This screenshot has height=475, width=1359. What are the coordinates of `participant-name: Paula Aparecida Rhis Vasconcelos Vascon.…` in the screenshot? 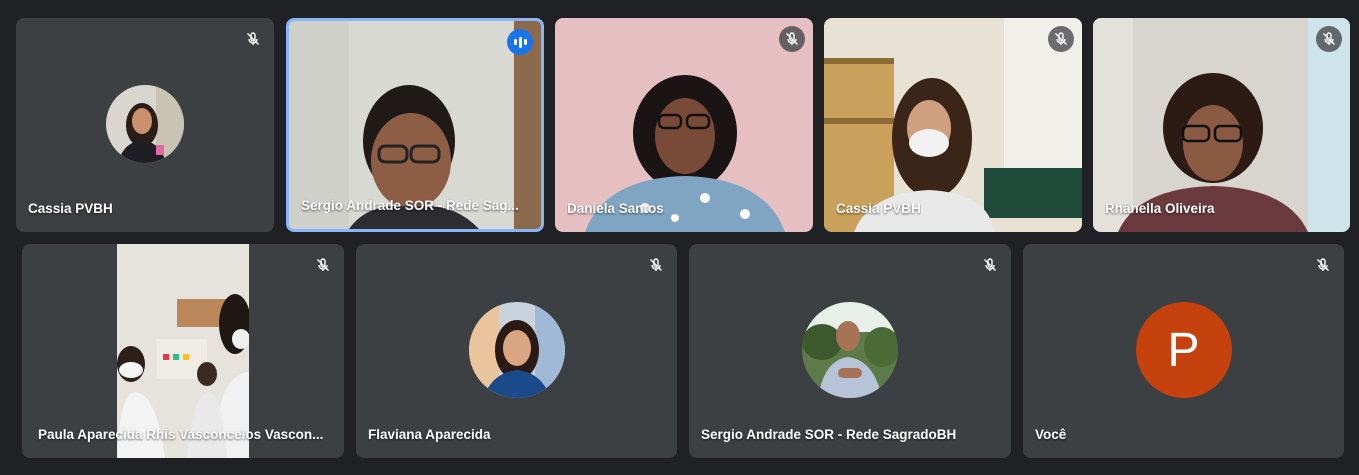 It's located at (181, 434).